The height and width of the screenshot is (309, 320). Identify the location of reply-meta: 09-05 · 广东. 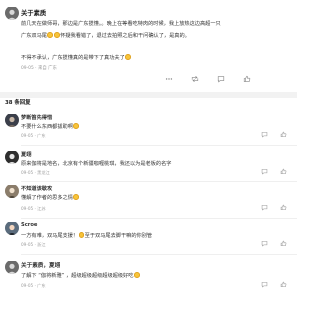
(33, 285).